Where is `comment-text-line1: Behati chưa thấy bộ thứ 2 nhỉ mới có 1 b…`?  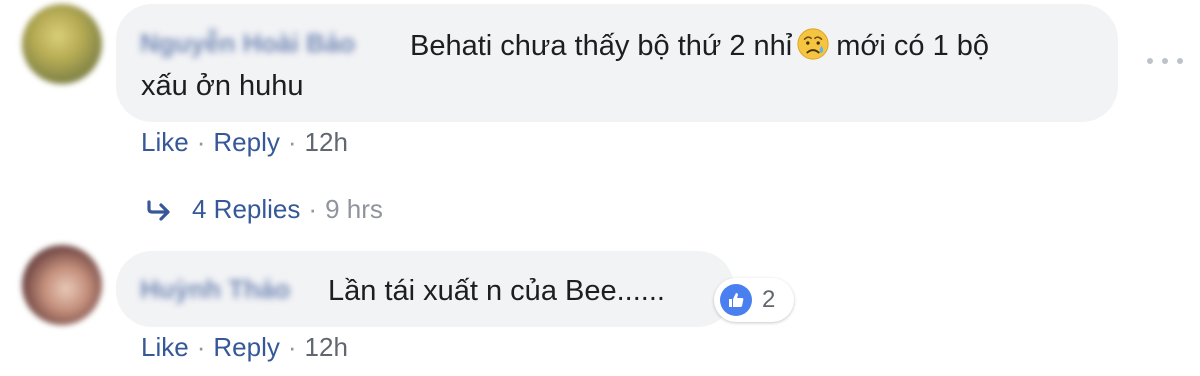 comment-text-line1: Behati chưa thấy bộ thứ 2 nhỉ mới có 1 b… is located at coordinates (699, 46).